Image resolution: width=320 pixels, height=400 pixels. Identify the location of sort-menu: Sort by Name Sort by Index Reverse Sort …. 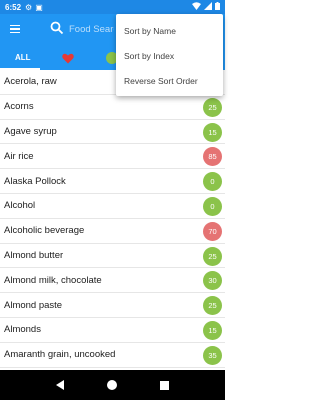
(169, 55).